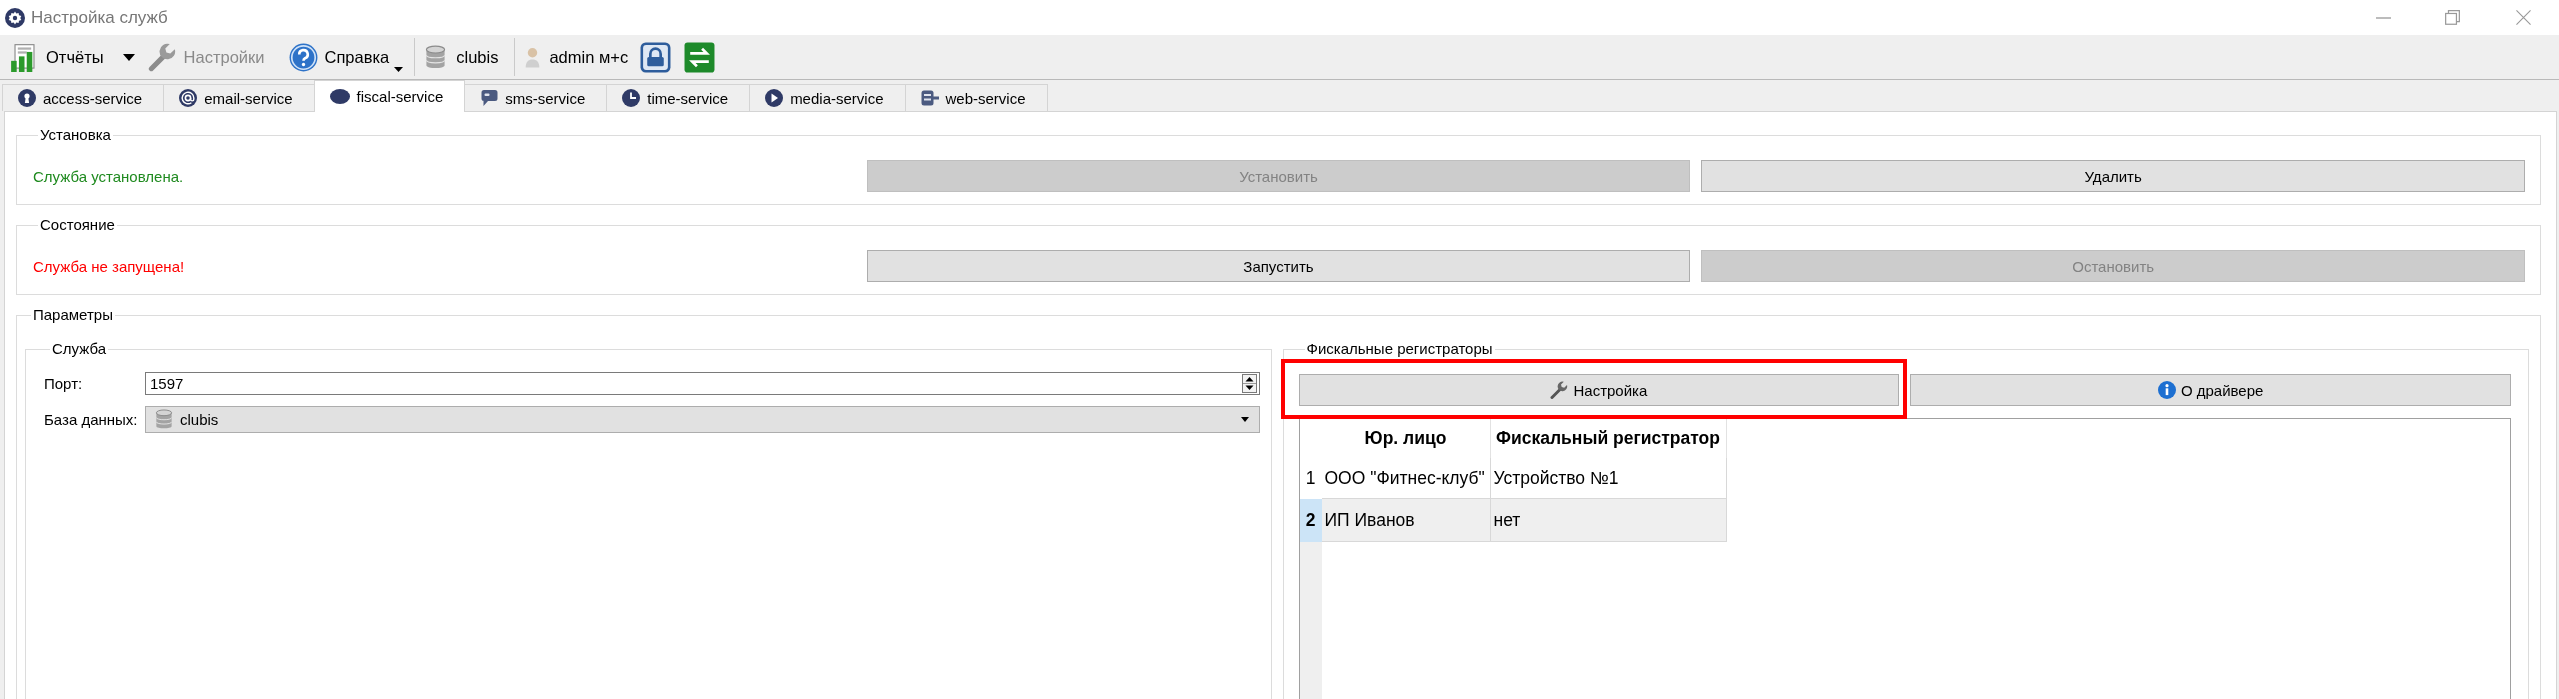 Image resolution: width=2559 pixels, height=699 pixels. I want to click on info-icon, so click(2166, 390).